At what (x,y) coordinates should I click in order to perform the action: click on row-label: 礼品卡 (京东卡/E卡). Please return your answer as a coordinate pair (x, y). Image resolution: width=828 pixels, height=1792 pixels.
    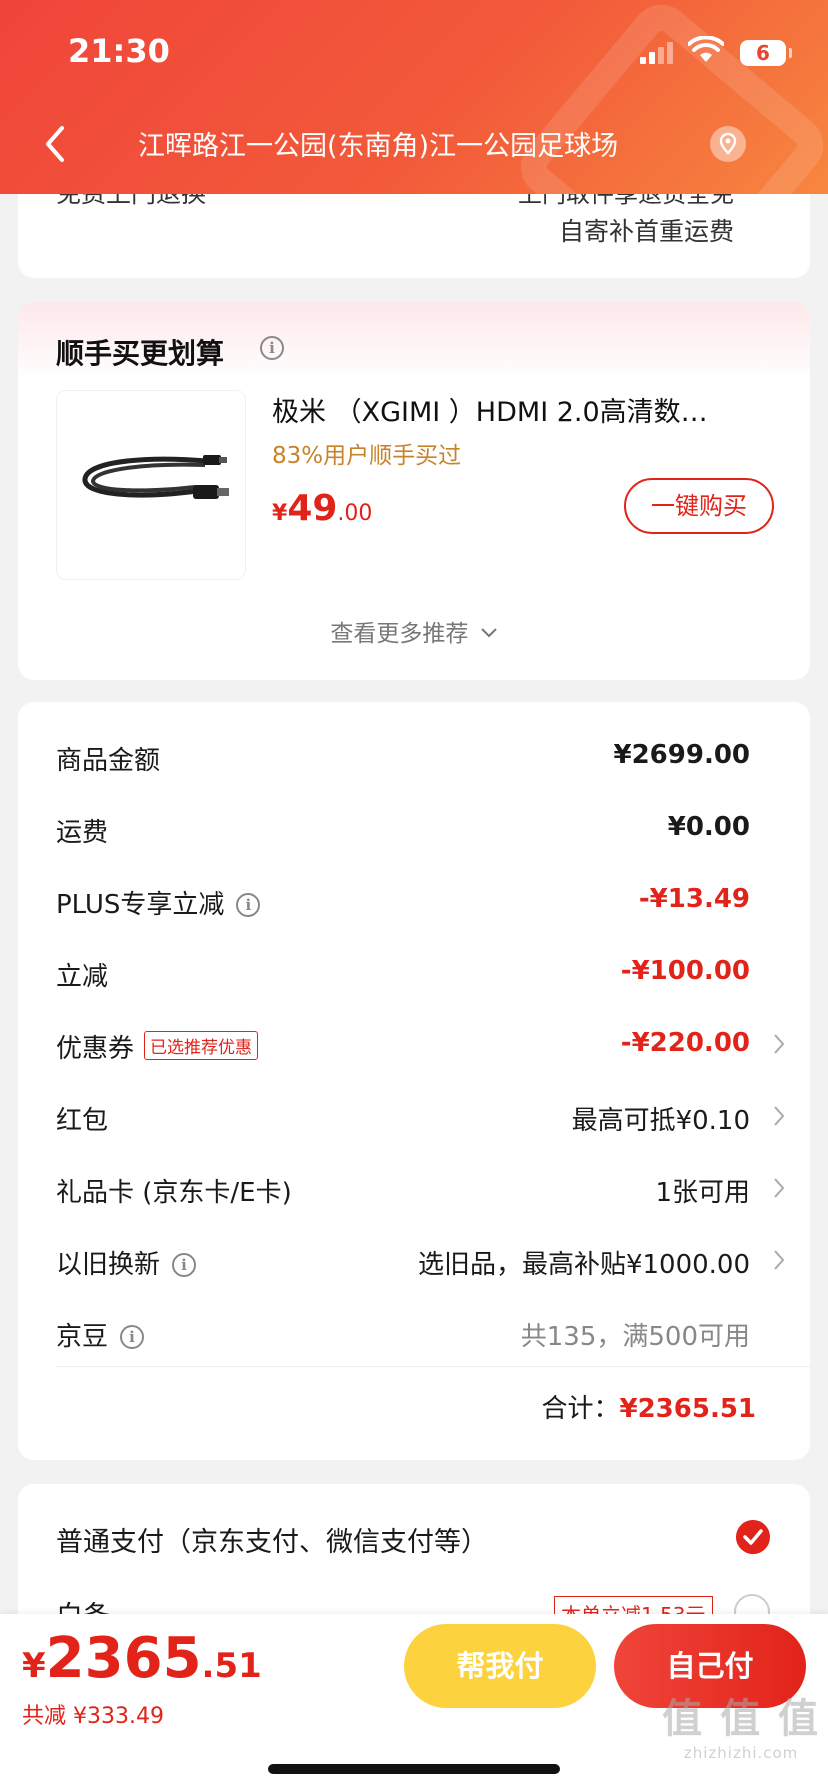
    Looking at the image, I should click on (174, 1193).